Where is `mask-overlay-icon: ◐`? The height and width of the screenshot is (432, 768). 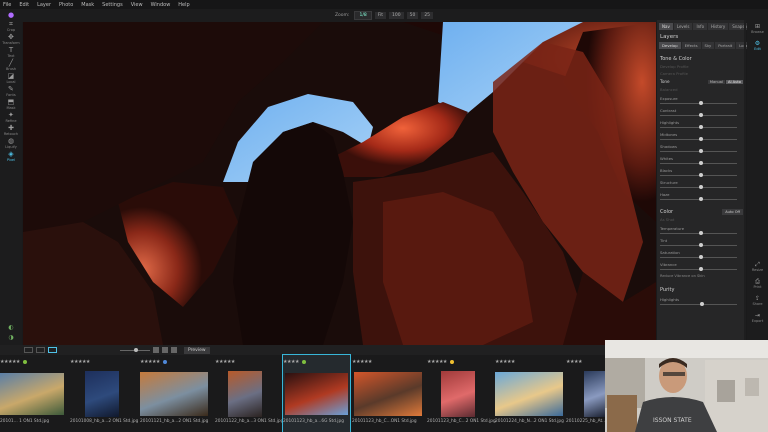
mask-overlay-icon: ◐ is located at coordinates (10, 327).